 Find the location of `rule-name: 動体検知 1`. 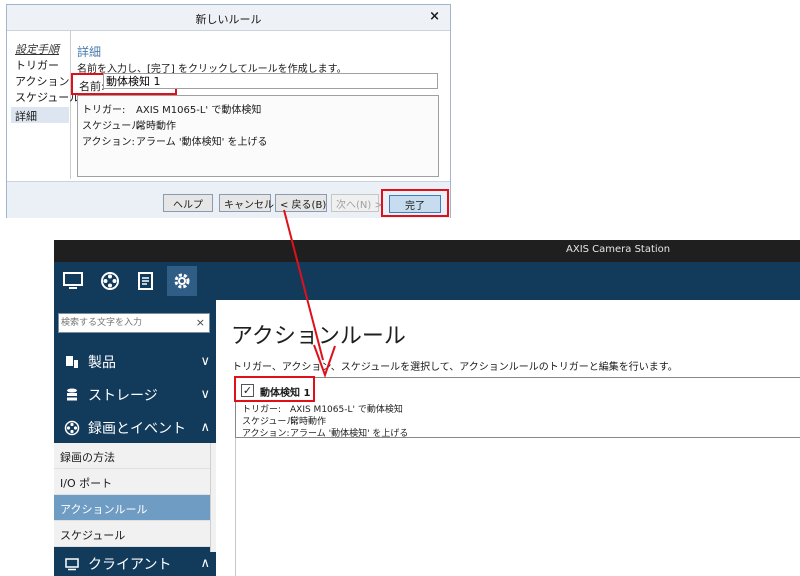

rule-name: 動体検知 1 is located at coordinates (285, 393).